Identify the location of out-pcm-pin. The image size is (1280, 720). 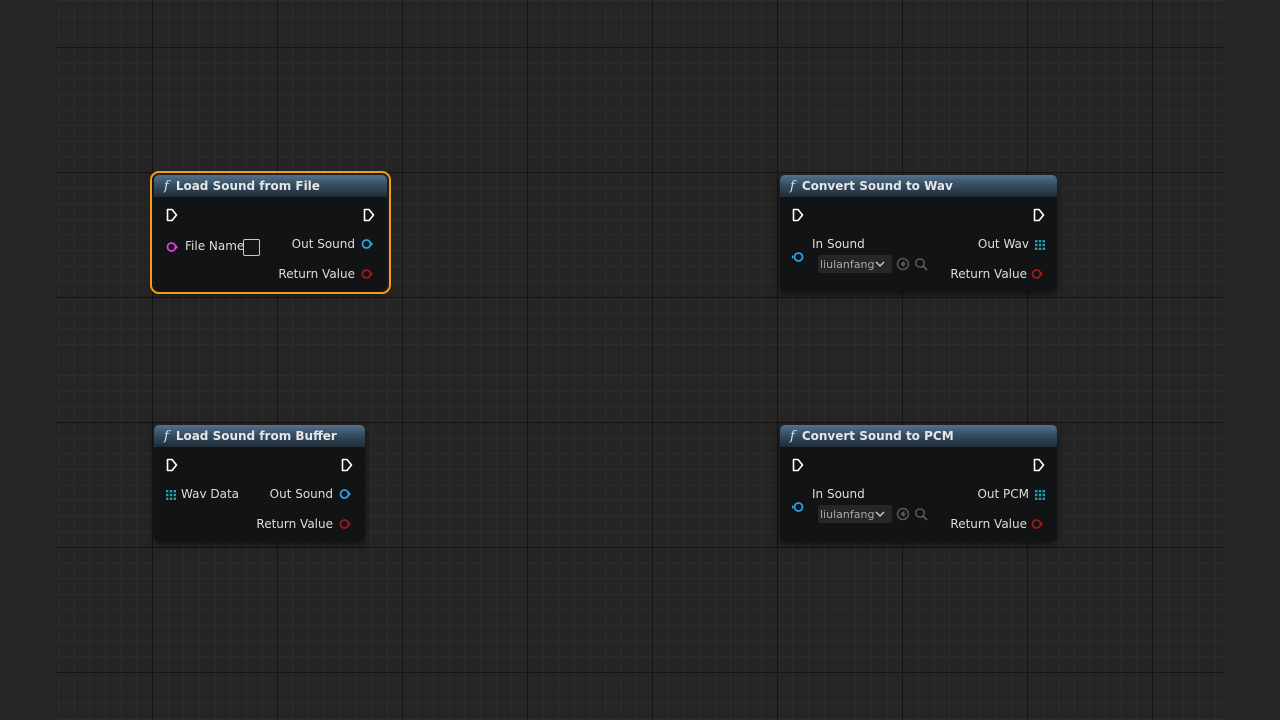
(1040, 495).